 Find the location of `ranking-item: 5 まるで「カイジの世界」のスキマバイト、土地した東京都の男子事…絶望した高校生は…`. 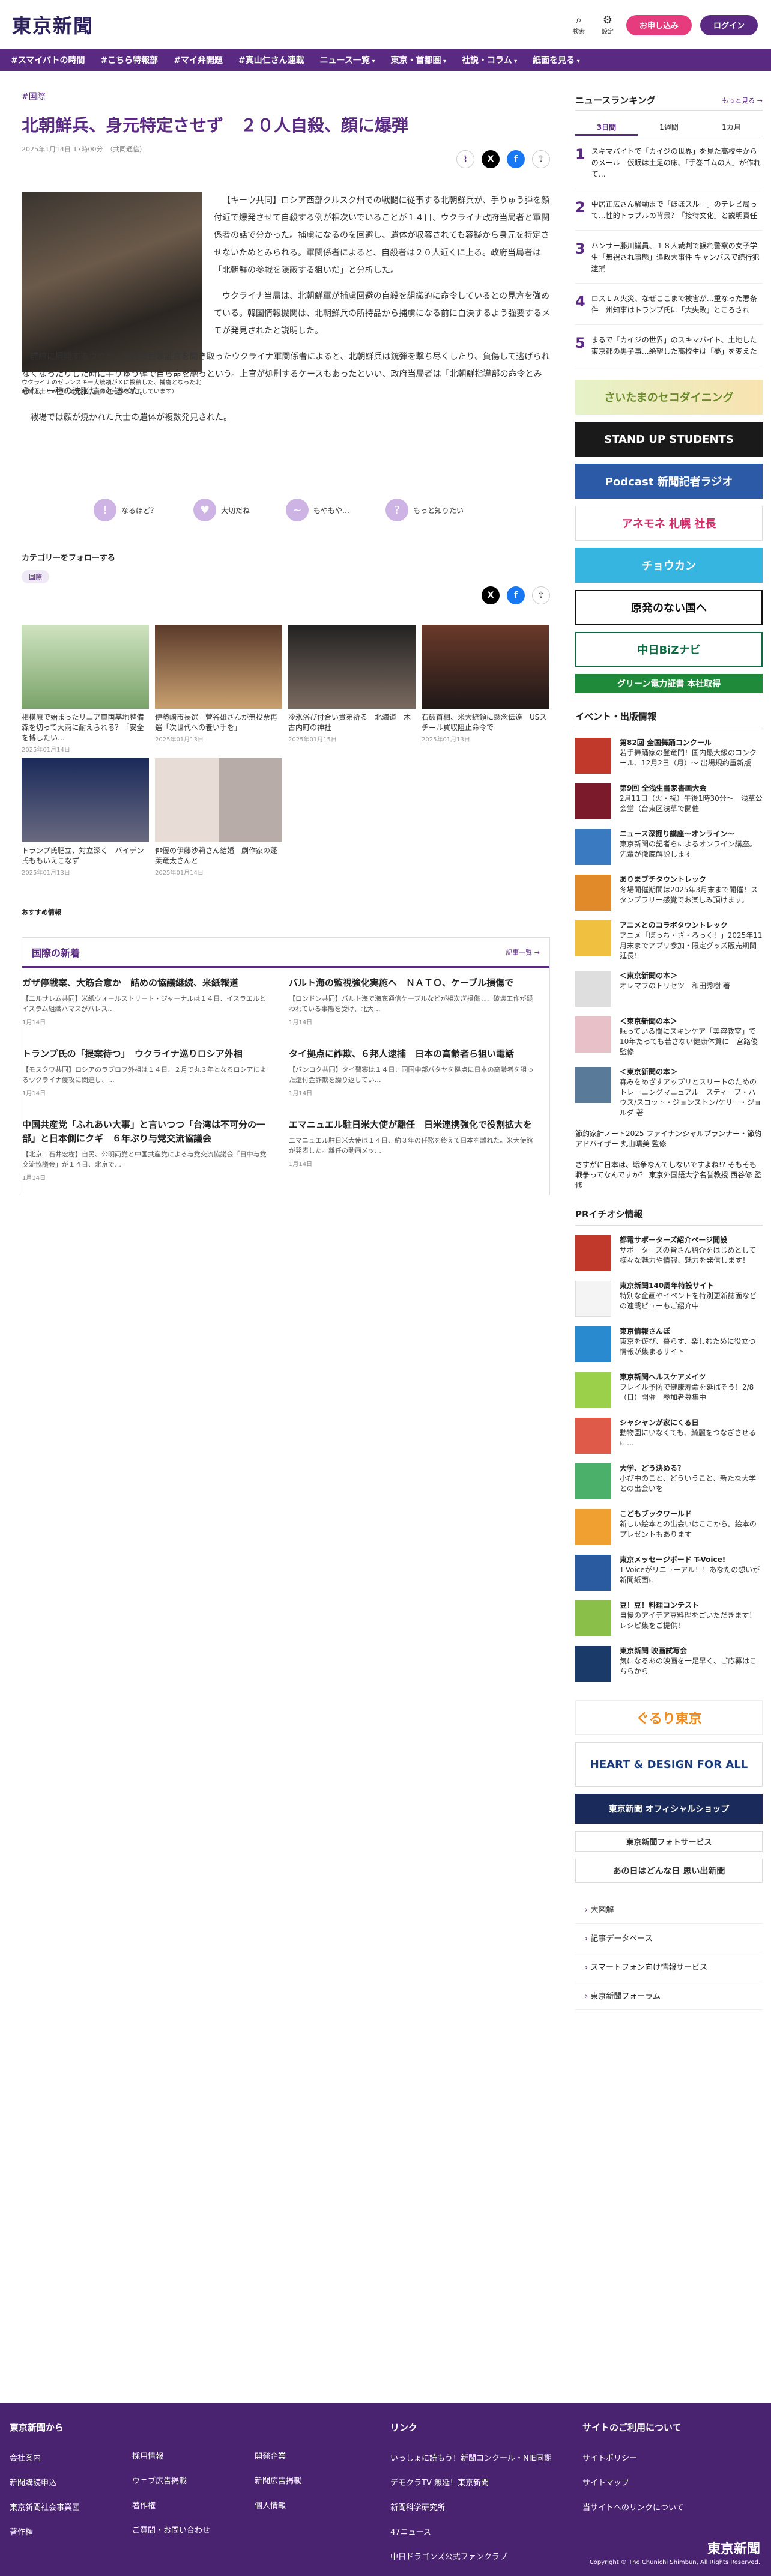

ranking-item: 5 まるで「カイジの世界」のスキマバイト、土地した東京都の男子事…絶望した高校生は… is located at coordinates (669, 351).